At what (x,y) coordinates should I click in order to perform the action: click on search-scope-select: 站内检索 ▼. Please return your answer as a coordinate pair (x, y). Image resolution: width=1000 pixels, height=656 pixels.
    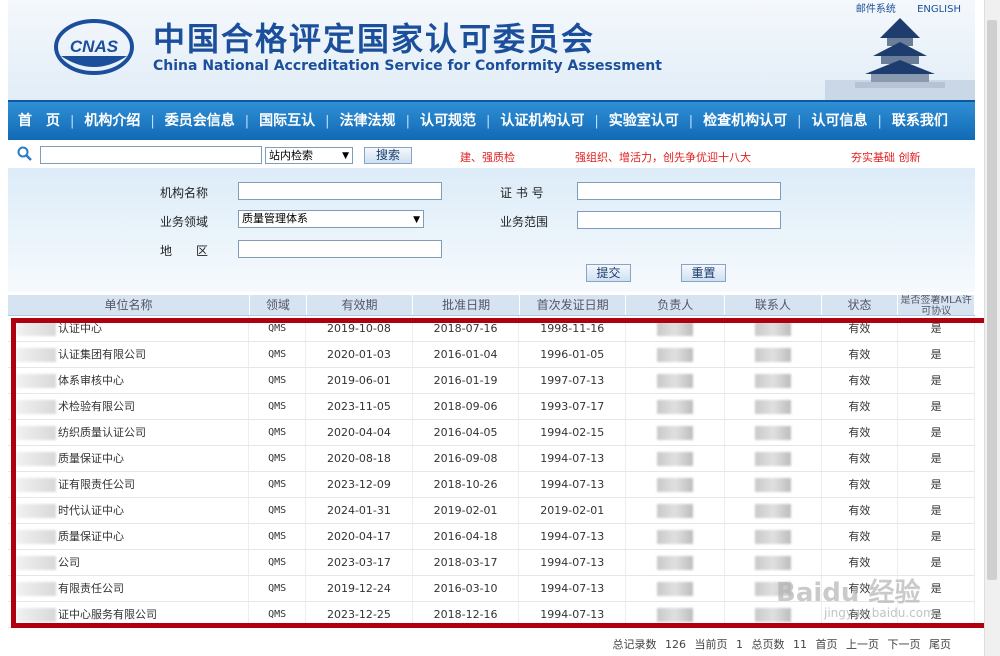
    Looking at the image, I should click on (309, 155).